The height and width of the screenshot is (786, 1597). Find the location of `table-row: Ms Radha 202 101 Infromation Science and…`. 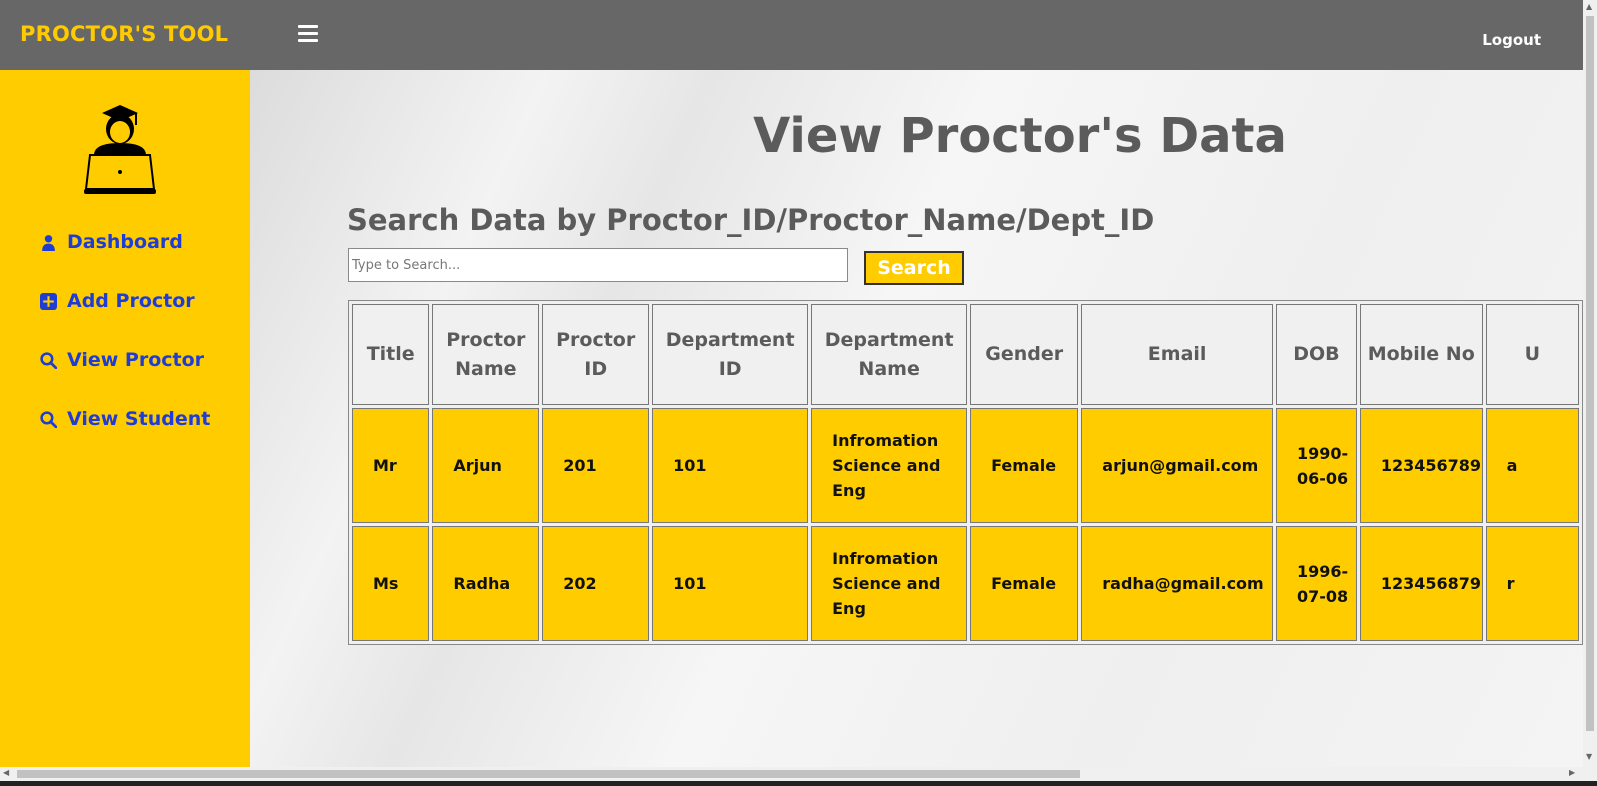

table-row: Ms Radha 202 101 Infromation Science and… is located at coordinates (965, 583).